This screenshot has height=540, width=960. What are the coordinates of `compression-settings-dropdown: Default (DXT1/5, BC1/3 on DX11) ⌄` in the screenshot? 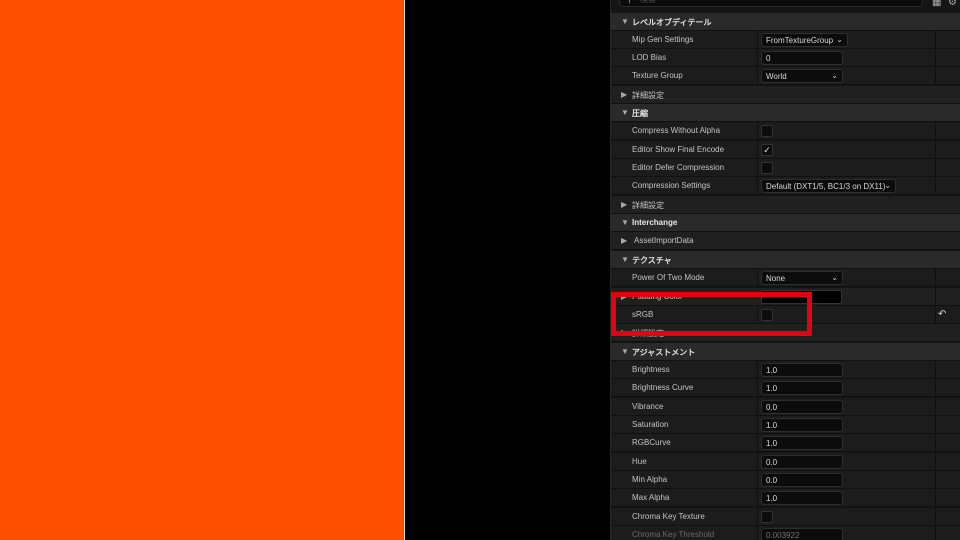 It's located at (828, 186).